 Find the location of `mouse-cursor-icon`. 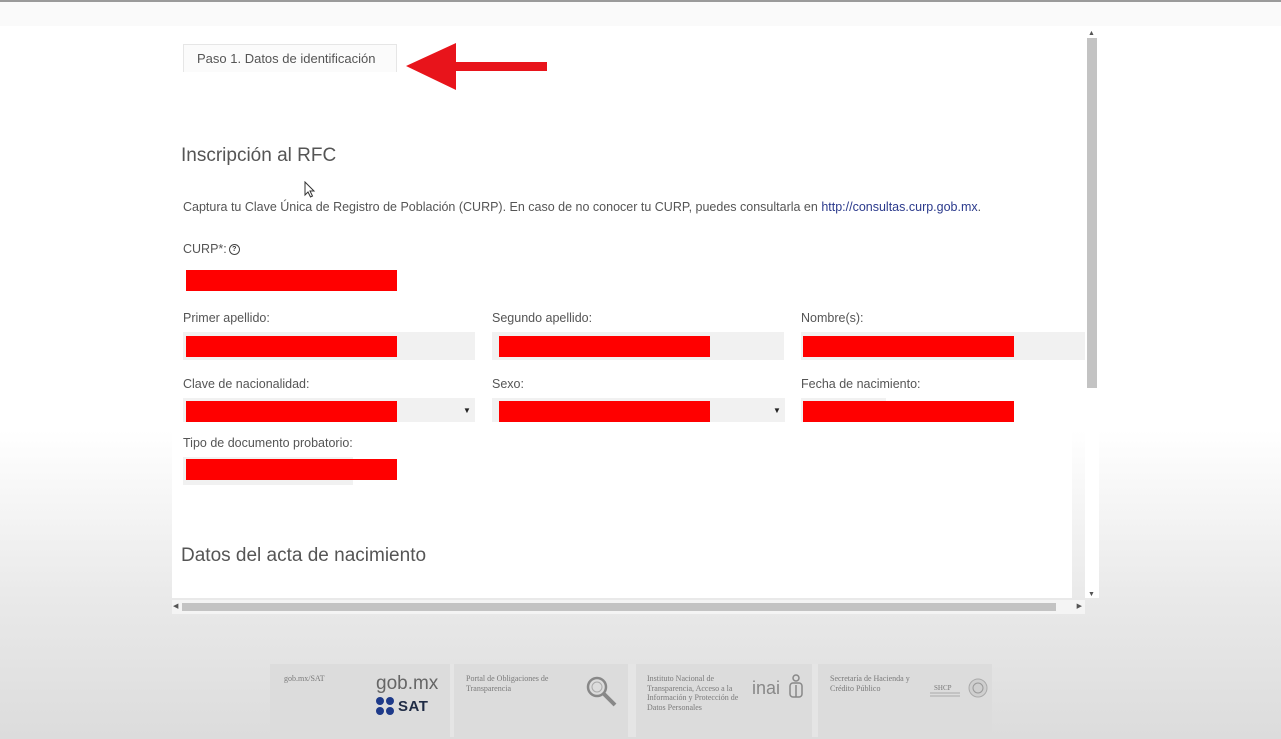

mouse-cursor-icon is located at coordinates (310, 189).